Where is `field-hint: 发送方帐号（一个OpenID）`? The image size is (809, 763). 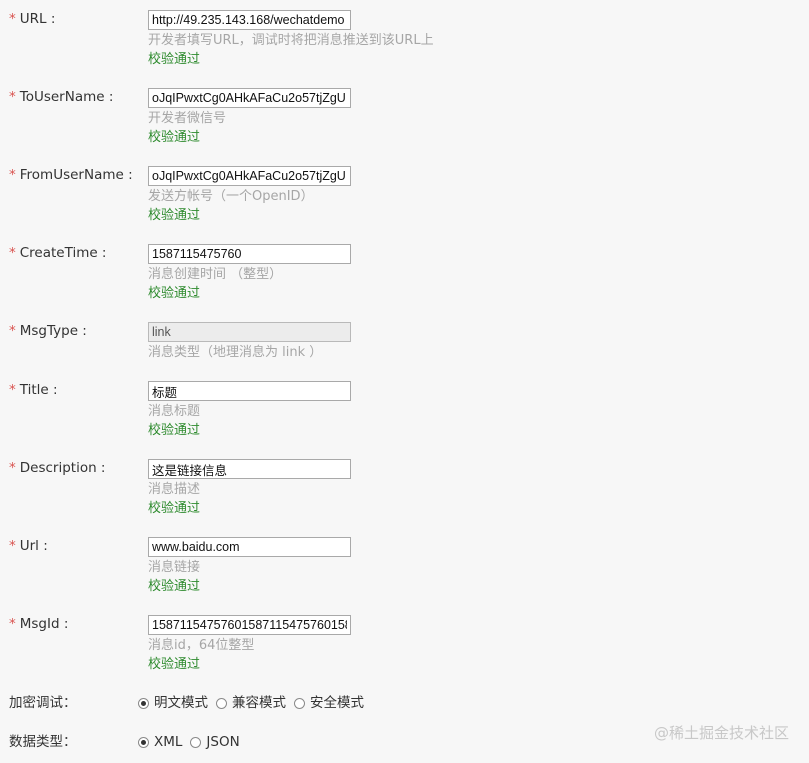 field-hint: 发送方帐号（一个OpenID） is located at coordinates (231, 196).